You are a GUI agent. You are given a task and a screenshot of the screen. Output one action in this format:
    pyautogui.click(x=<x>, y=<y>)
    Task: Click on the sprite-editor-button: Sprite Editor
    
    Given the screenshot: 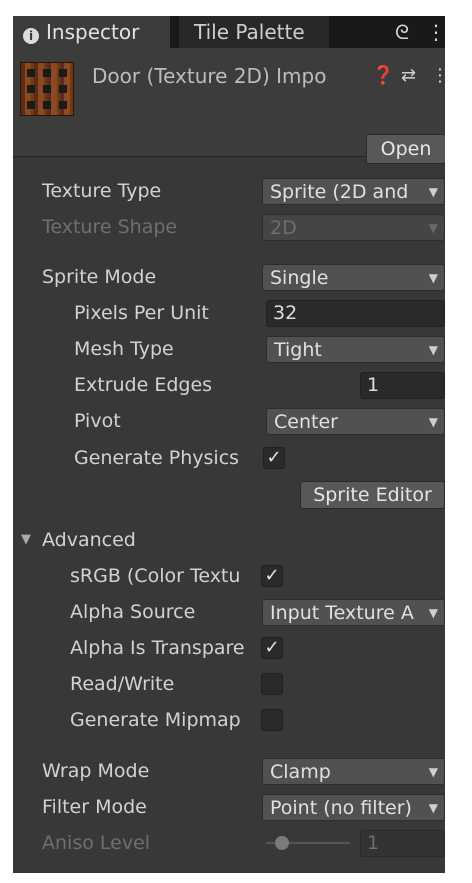 What is the action you would take?
    pyautogui.click(x=372, y=495)
    